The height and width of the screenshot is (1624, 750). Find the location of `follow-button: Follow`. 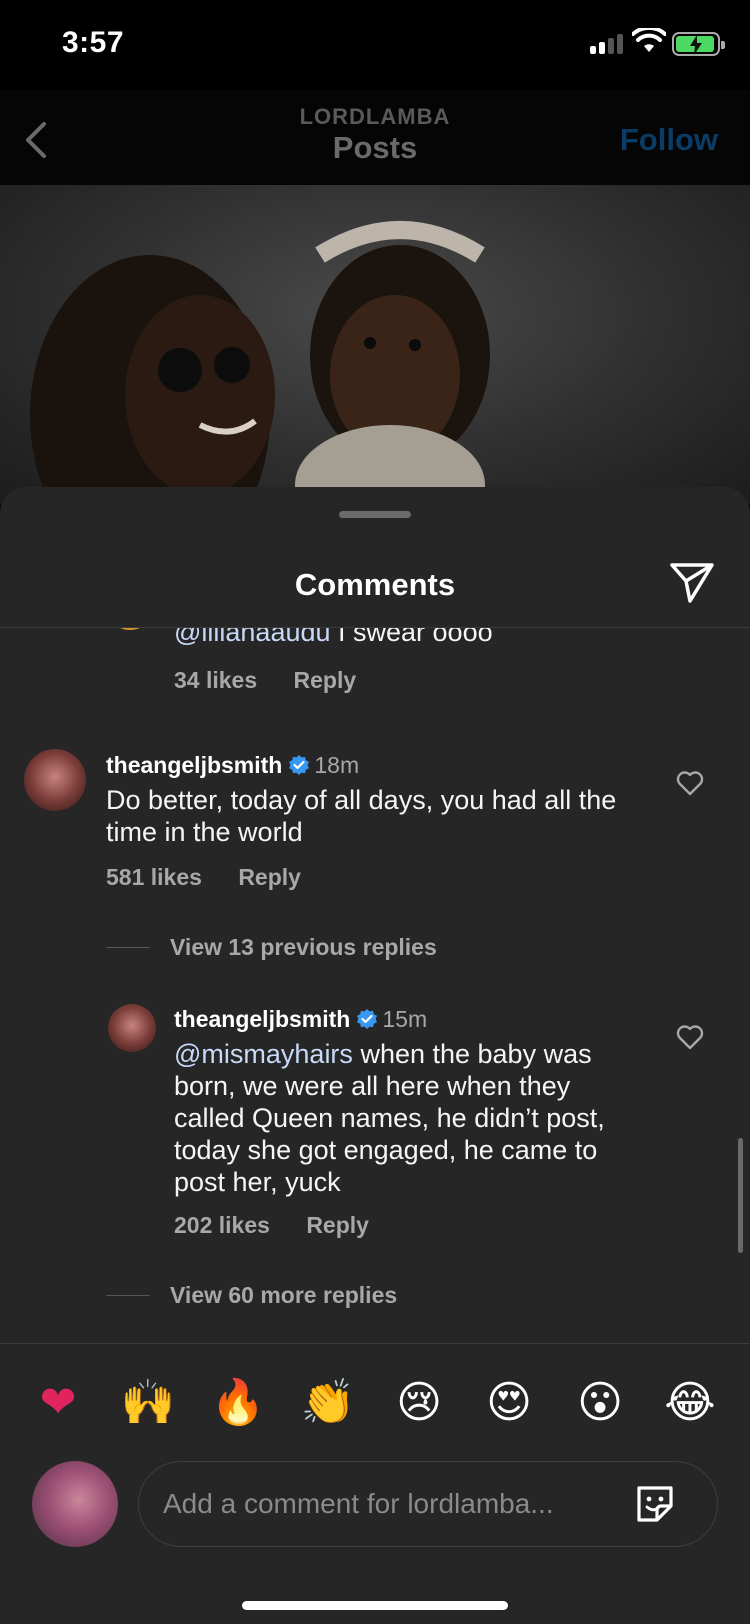

follow-button: Follow is located at coordinates (669, 140).